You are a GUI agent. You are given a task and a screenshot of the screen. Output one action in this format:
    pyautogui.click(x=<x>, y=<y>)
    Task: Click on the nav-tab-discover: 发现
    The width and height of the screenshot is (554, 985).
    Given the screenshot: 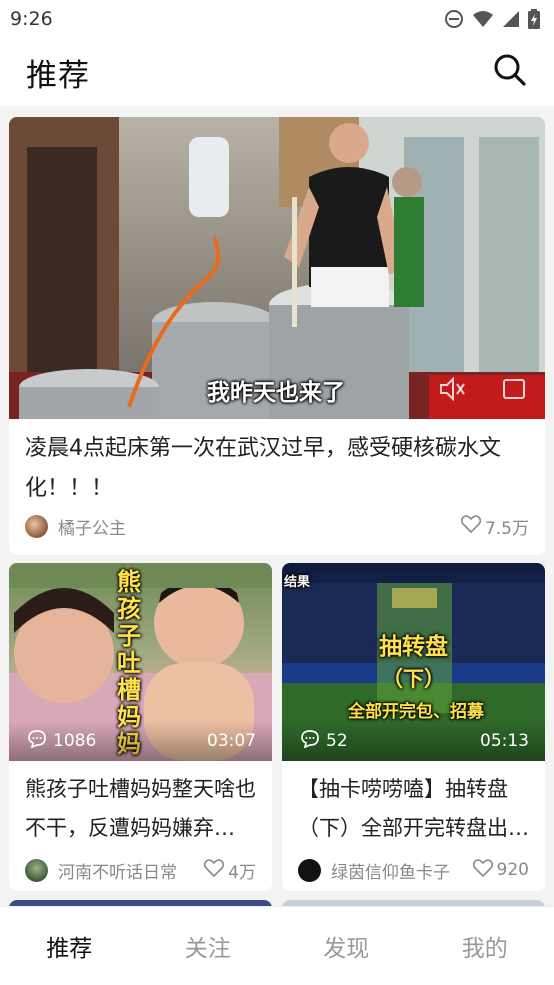 What is the action you would take?
    pyautogui.click(x=346, y=946)
    